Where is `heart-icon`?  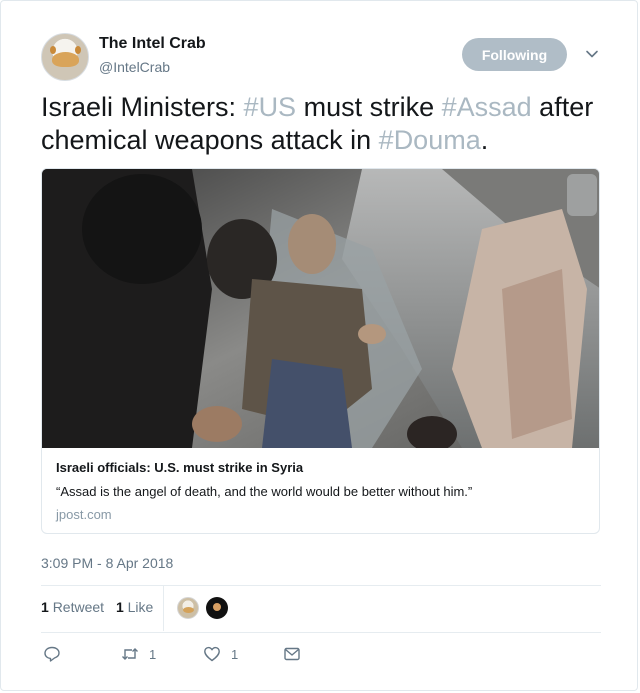
heart-icon is located at coordinates (212, 654).